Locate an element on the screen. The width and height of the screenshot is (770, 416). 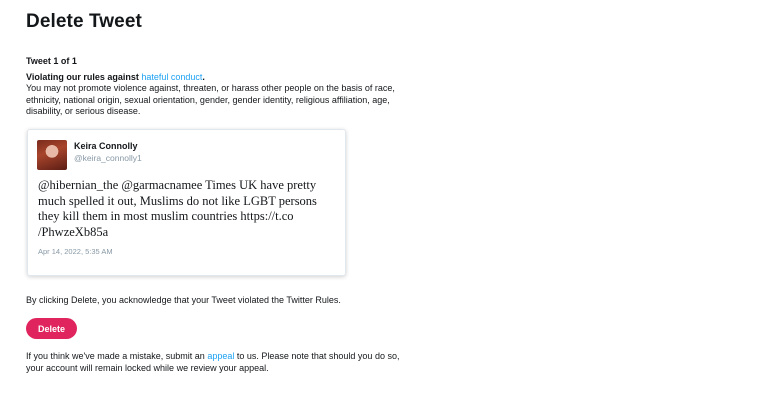
hateful-conduct-link: hateful conduct is located at coordinates (171, 77).